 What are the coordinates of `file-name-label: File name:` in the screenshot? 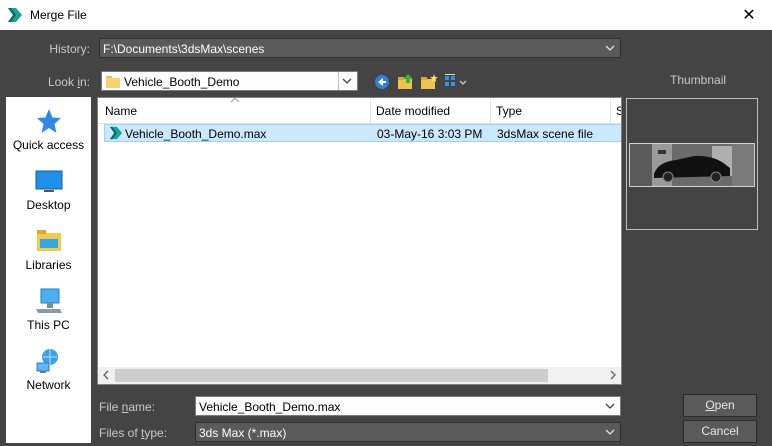 It's located at (127, 407).